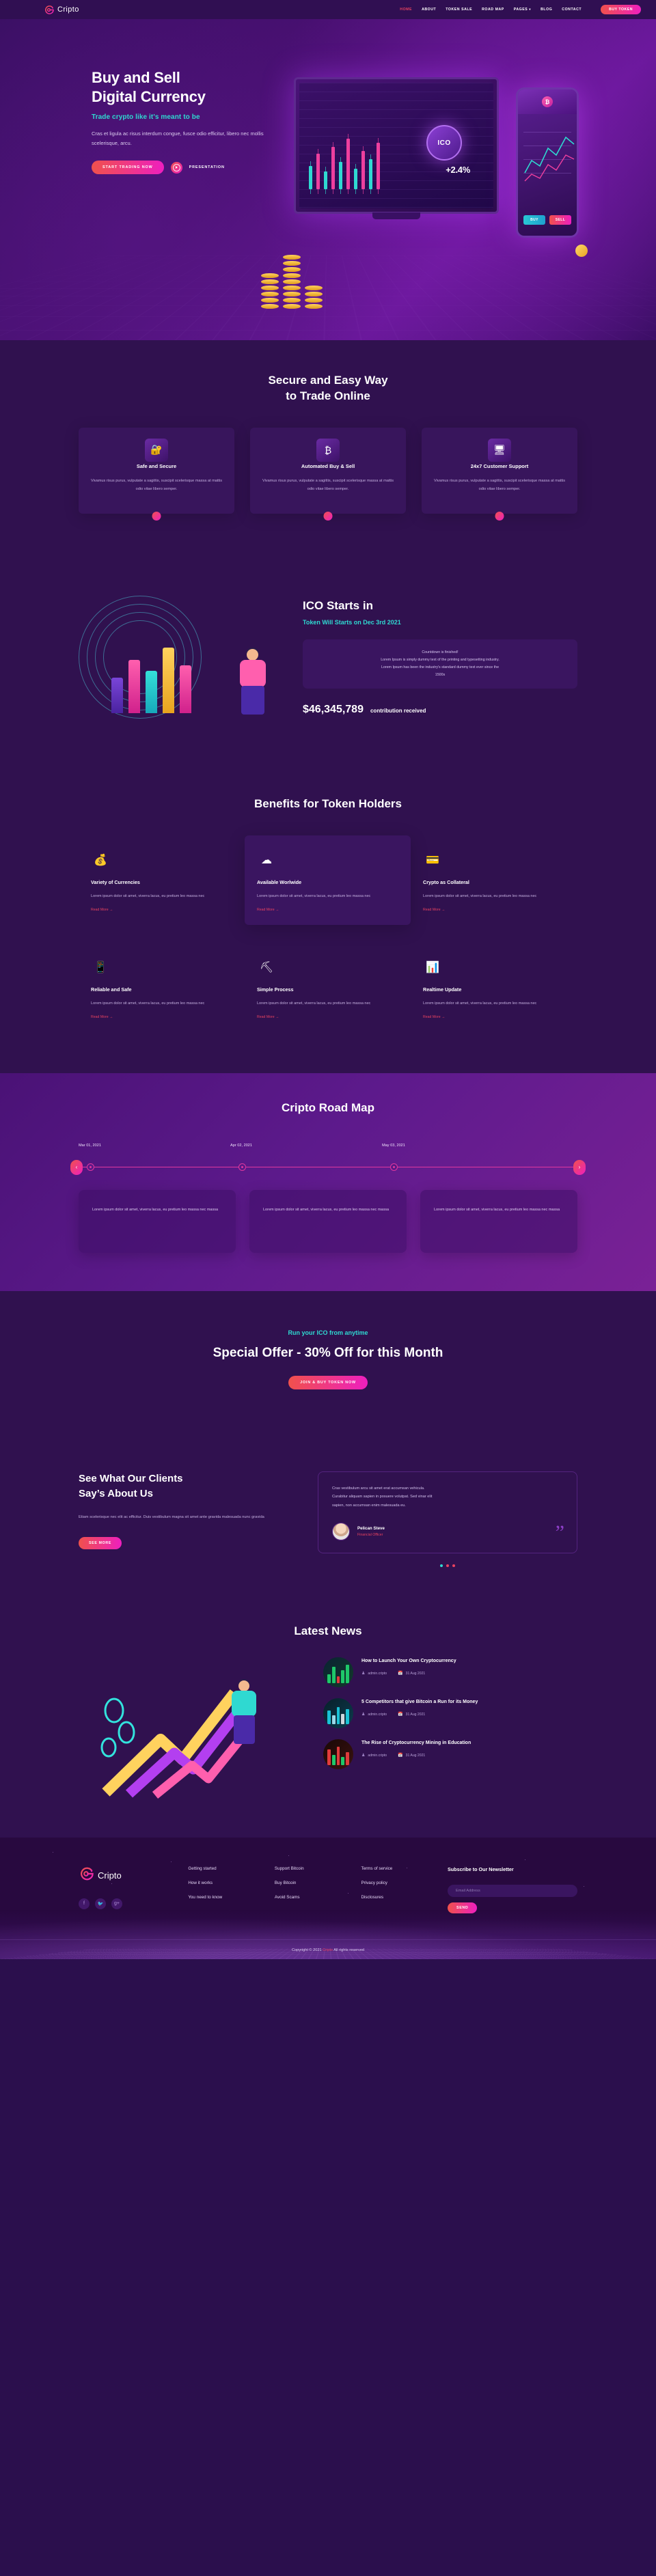 The width and height of the screenshot is (656, 2576). Describe the element at coordinates (458, 170) in the screenshot. I see `hero-percent-change: +2.4%` at that location.